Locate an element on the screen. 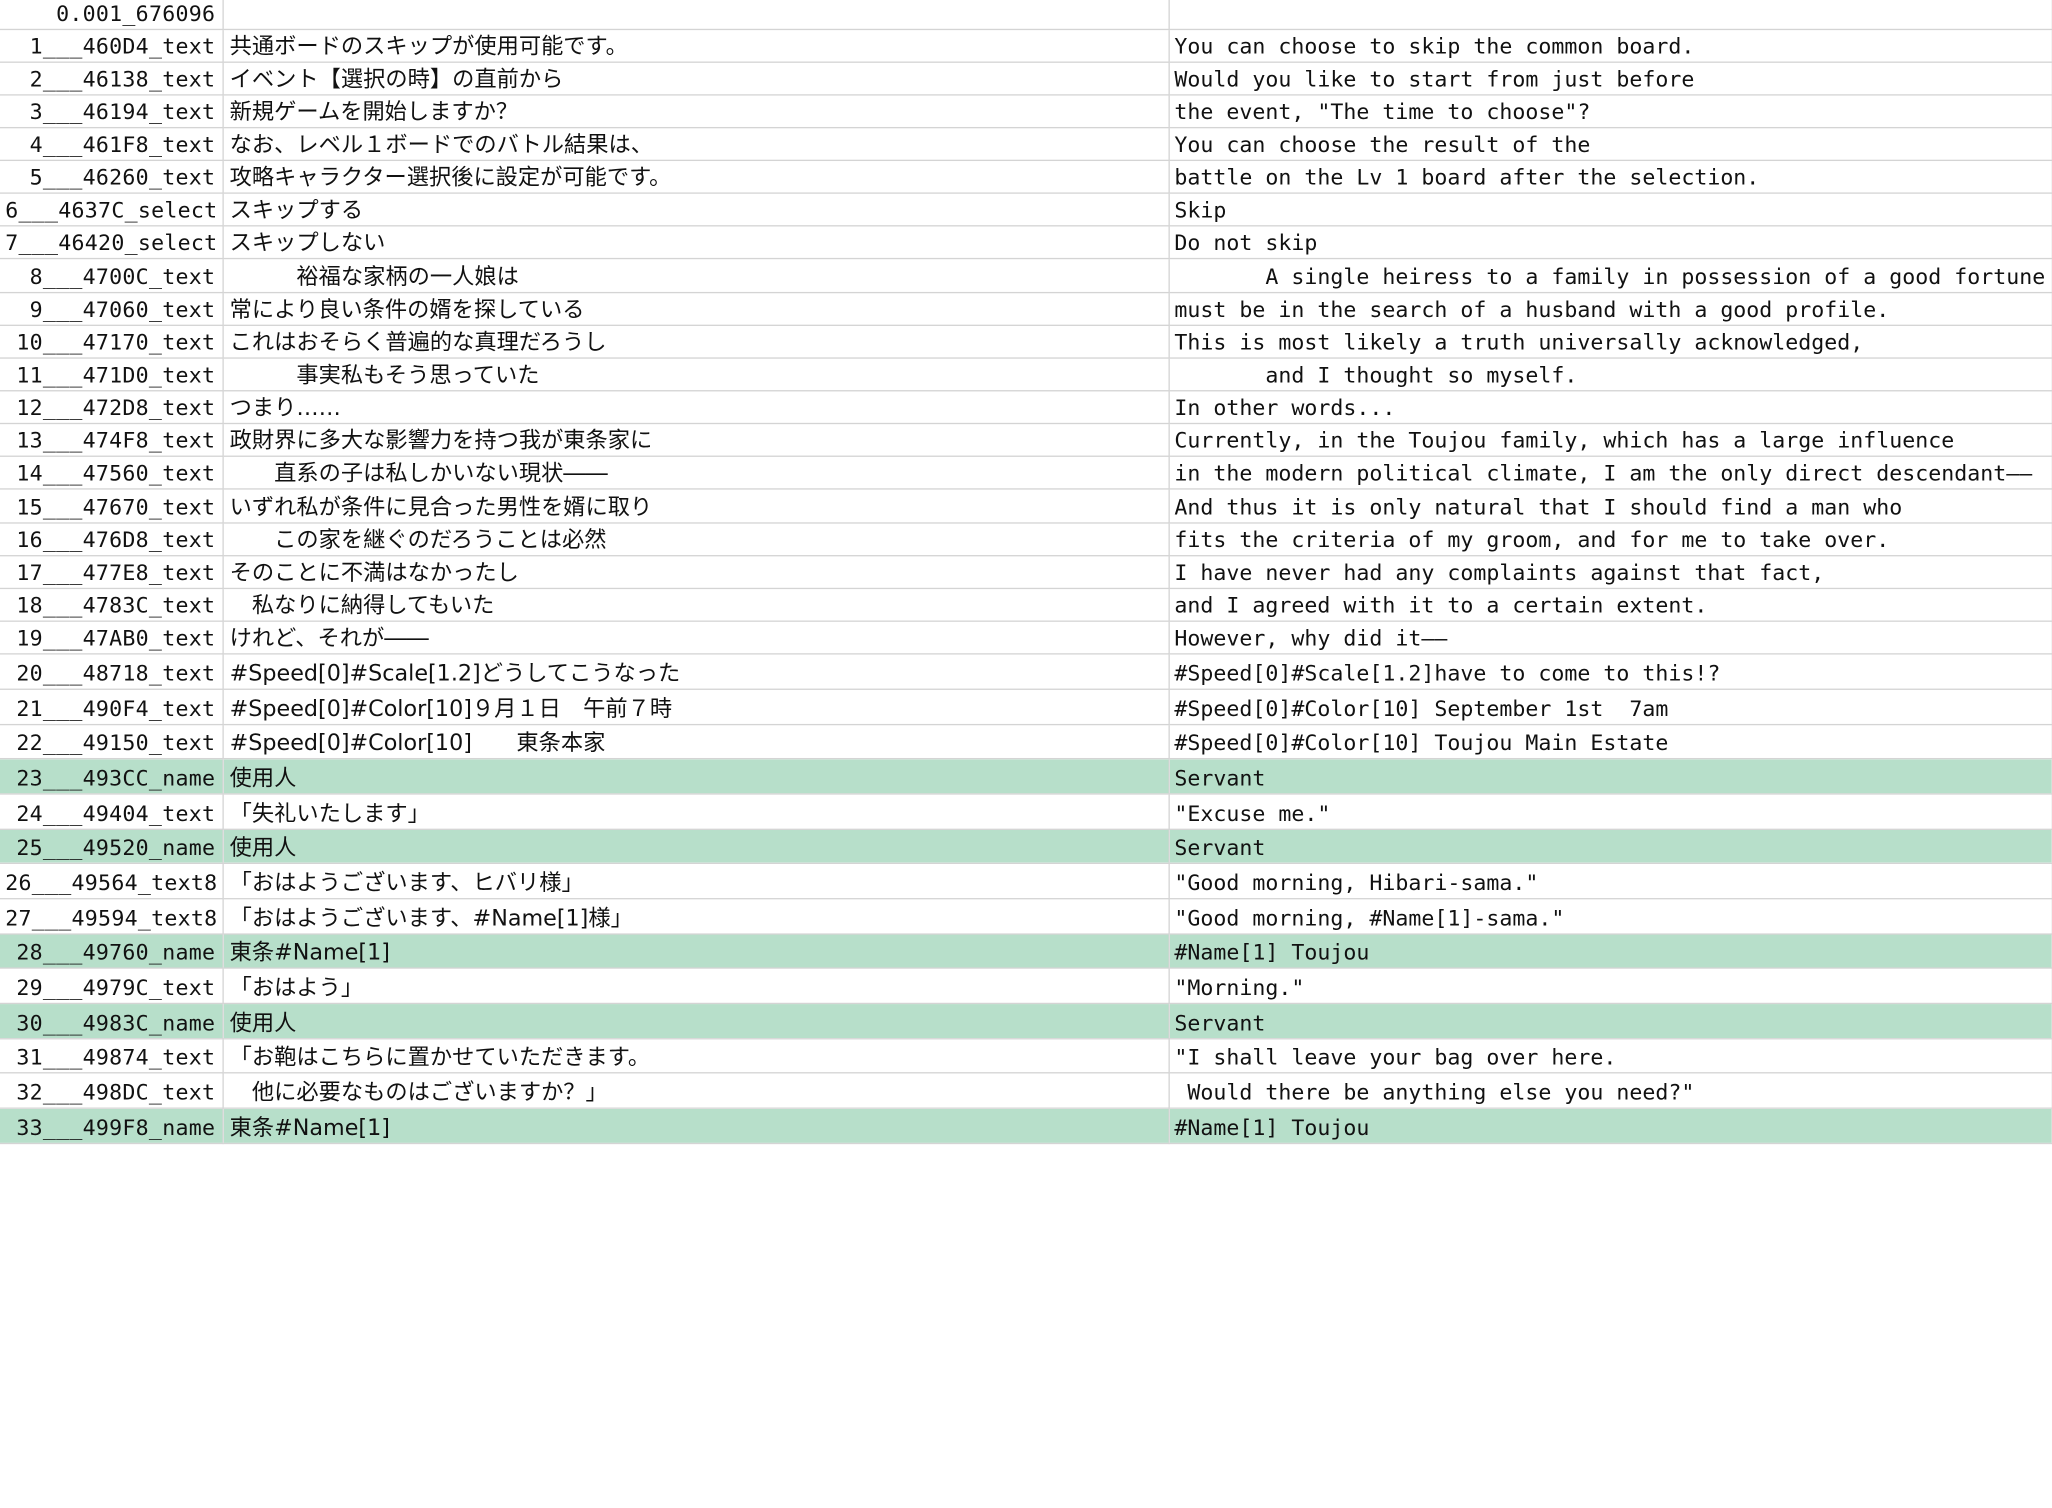 The image size is (2052, 1508). cell-japanese-text: 共通ボードのスキップが使用可能です。 is located at coordinates (696, 45).